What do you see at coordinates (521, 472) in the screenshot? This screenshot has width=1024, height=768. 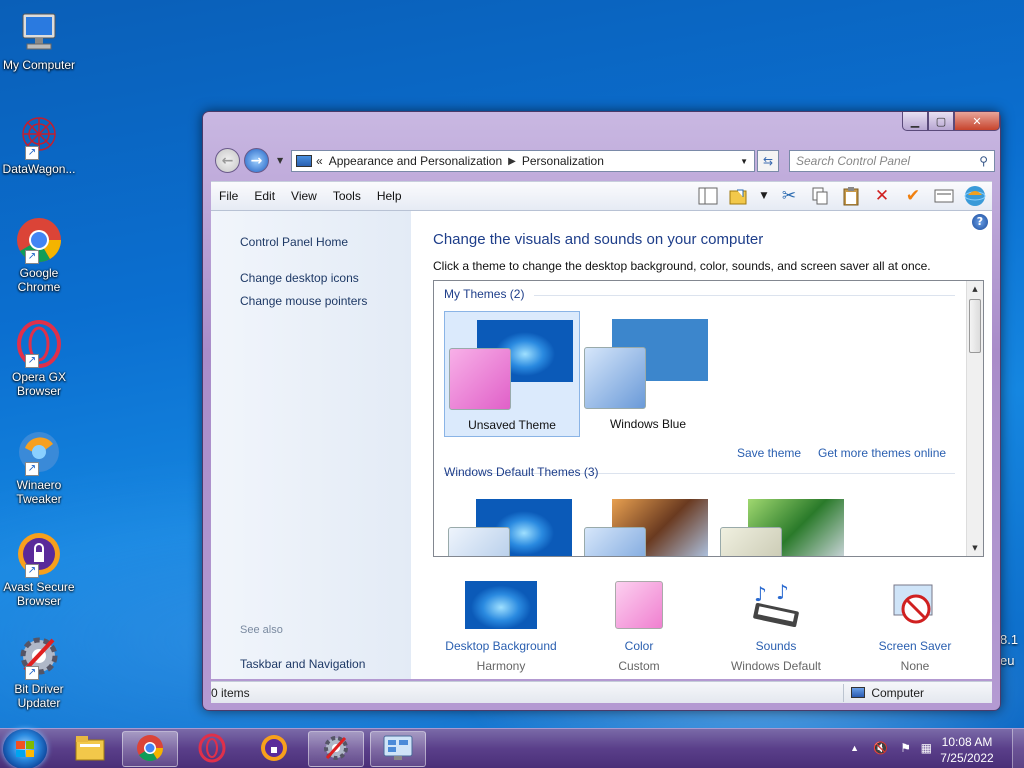 I see `default-themes-heading: Windows Default Themes (3)` at bounding box center [521, 472].